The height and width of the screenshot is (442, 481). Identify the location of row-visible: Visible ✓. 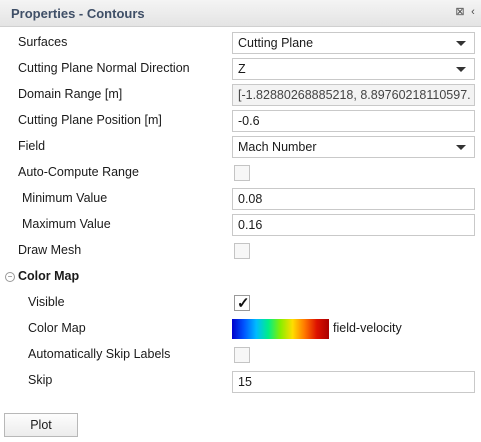
(240, 303).